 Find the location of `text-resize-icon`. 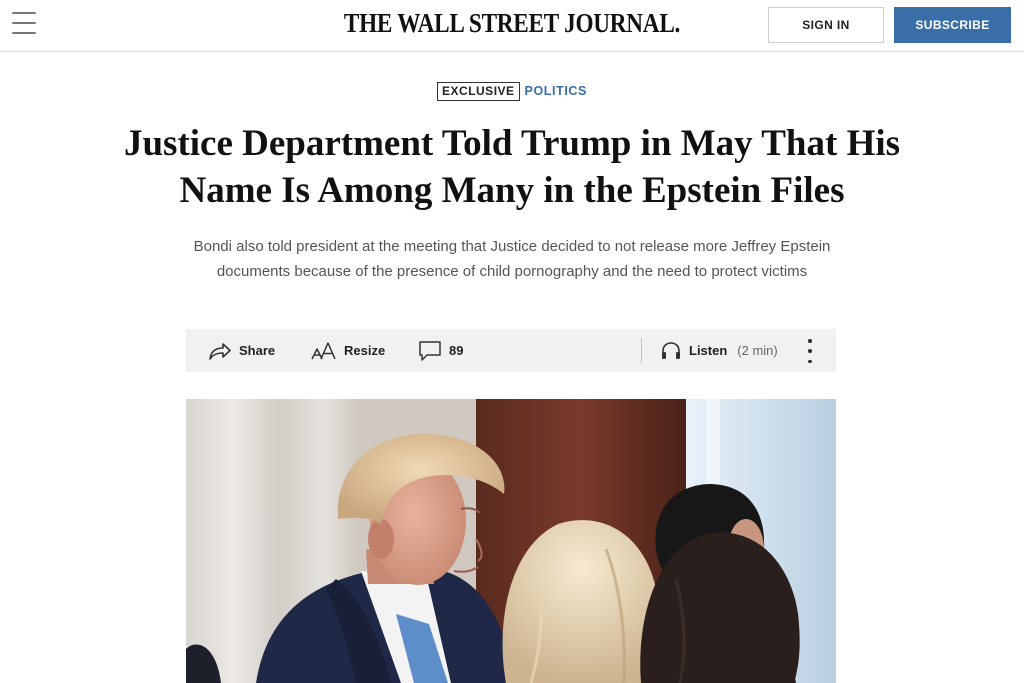

text-resize-icon is located at coordinates (324, 351).